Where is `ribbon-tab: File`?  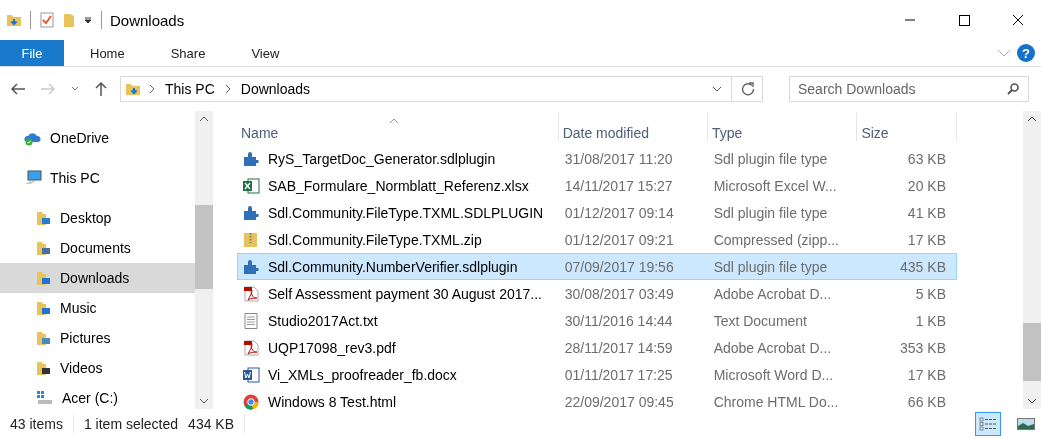 ribbon-tab: File is located at coordinates (32, 53).